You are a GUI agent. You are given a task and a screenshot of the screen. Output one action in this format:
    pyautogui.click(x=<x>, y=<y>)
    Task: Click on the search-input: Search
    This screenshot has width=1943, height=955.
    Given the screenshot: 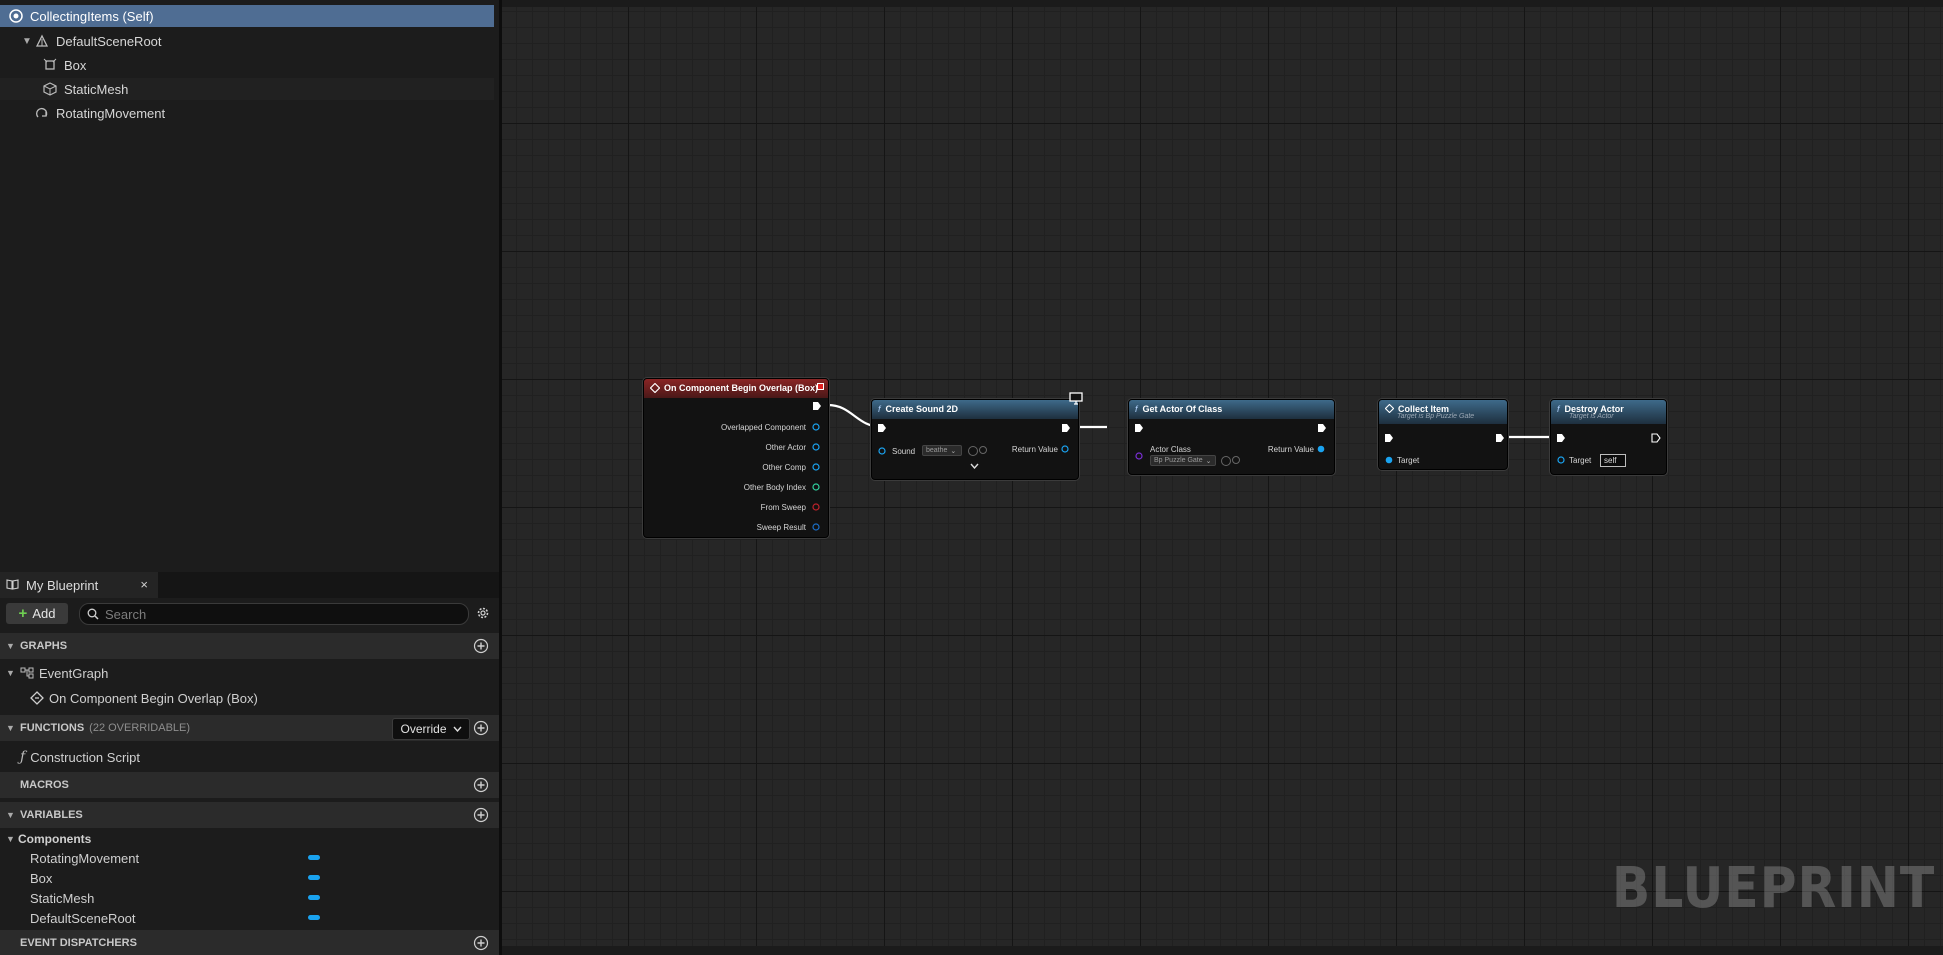 What is the action you would take?
    pyautogui.click(x=274, y=614)
    